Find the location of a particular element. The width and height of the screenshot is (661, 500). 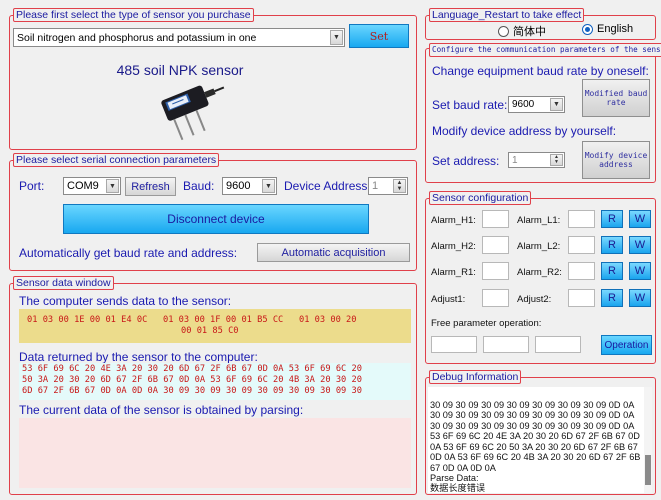

set-address-value: 1 is located at coordinates (515, 160).